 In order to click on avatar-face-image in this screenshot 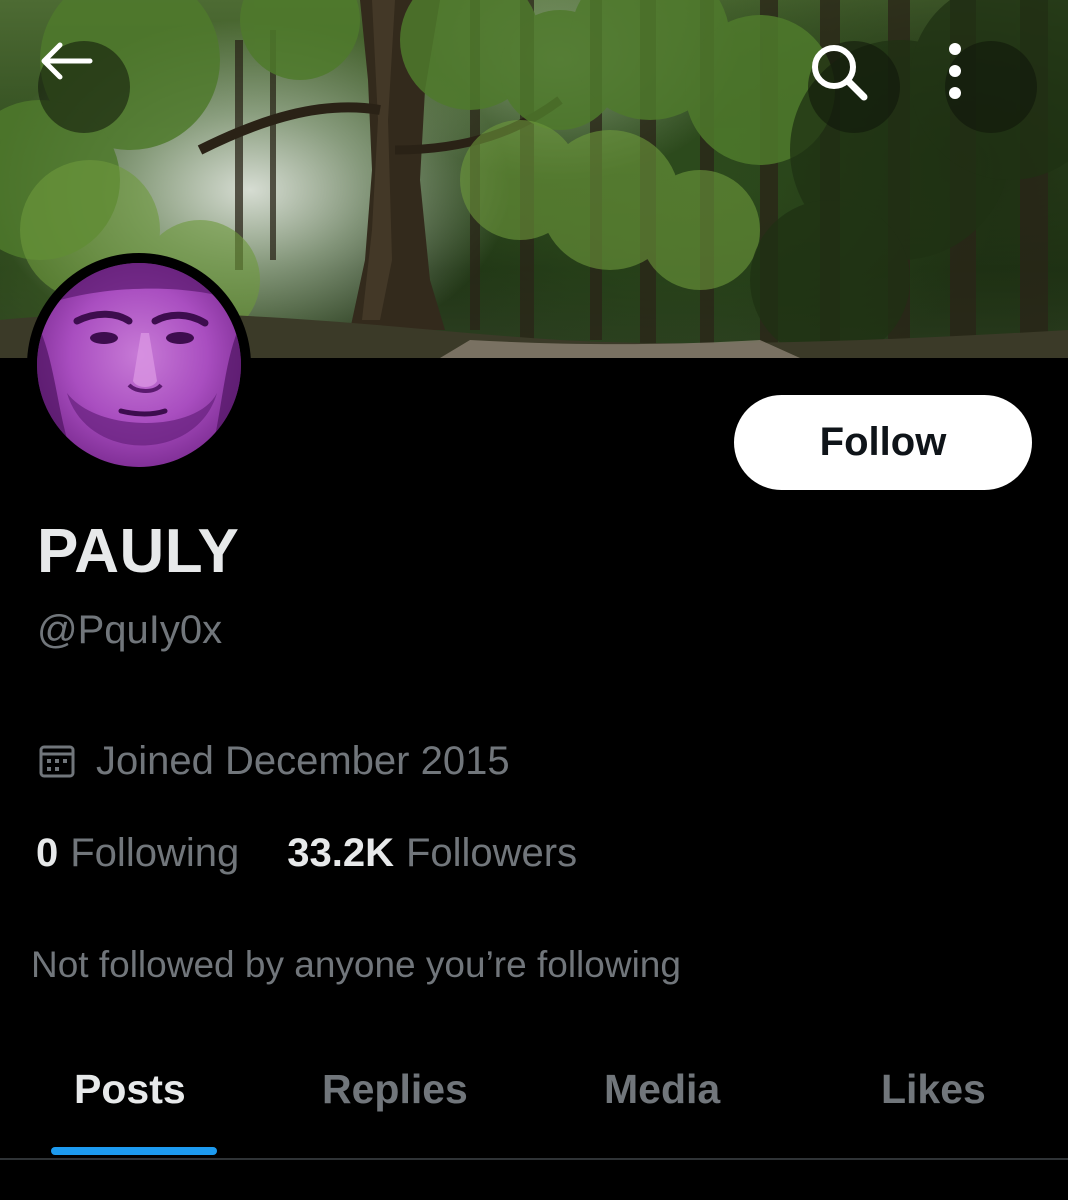, I will do `click(139, 365)`.